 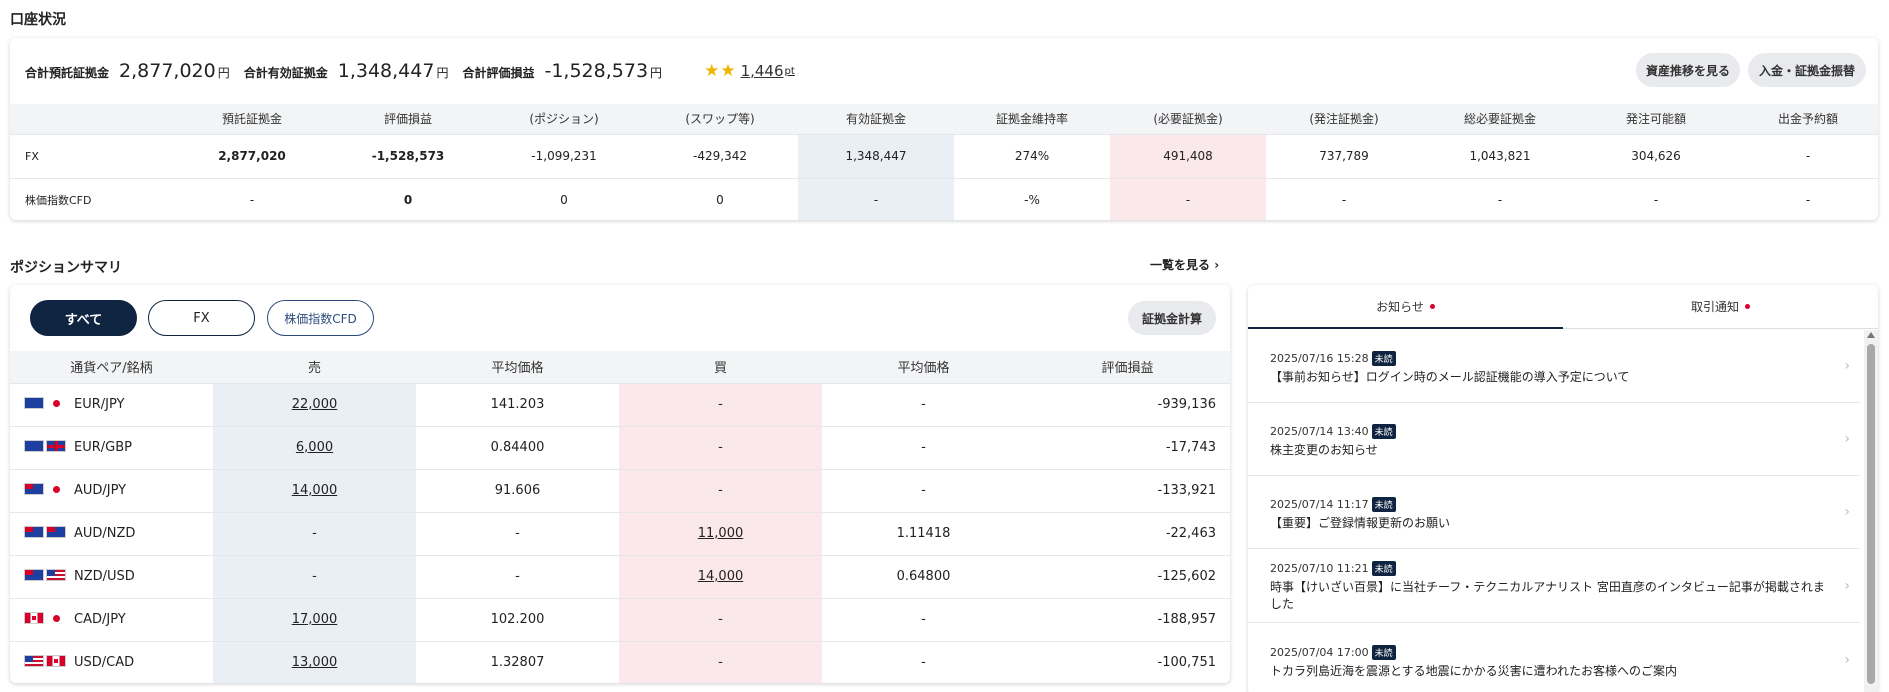 I want to click on col-header: (発注証拠金), so click(x=1344, y=119).